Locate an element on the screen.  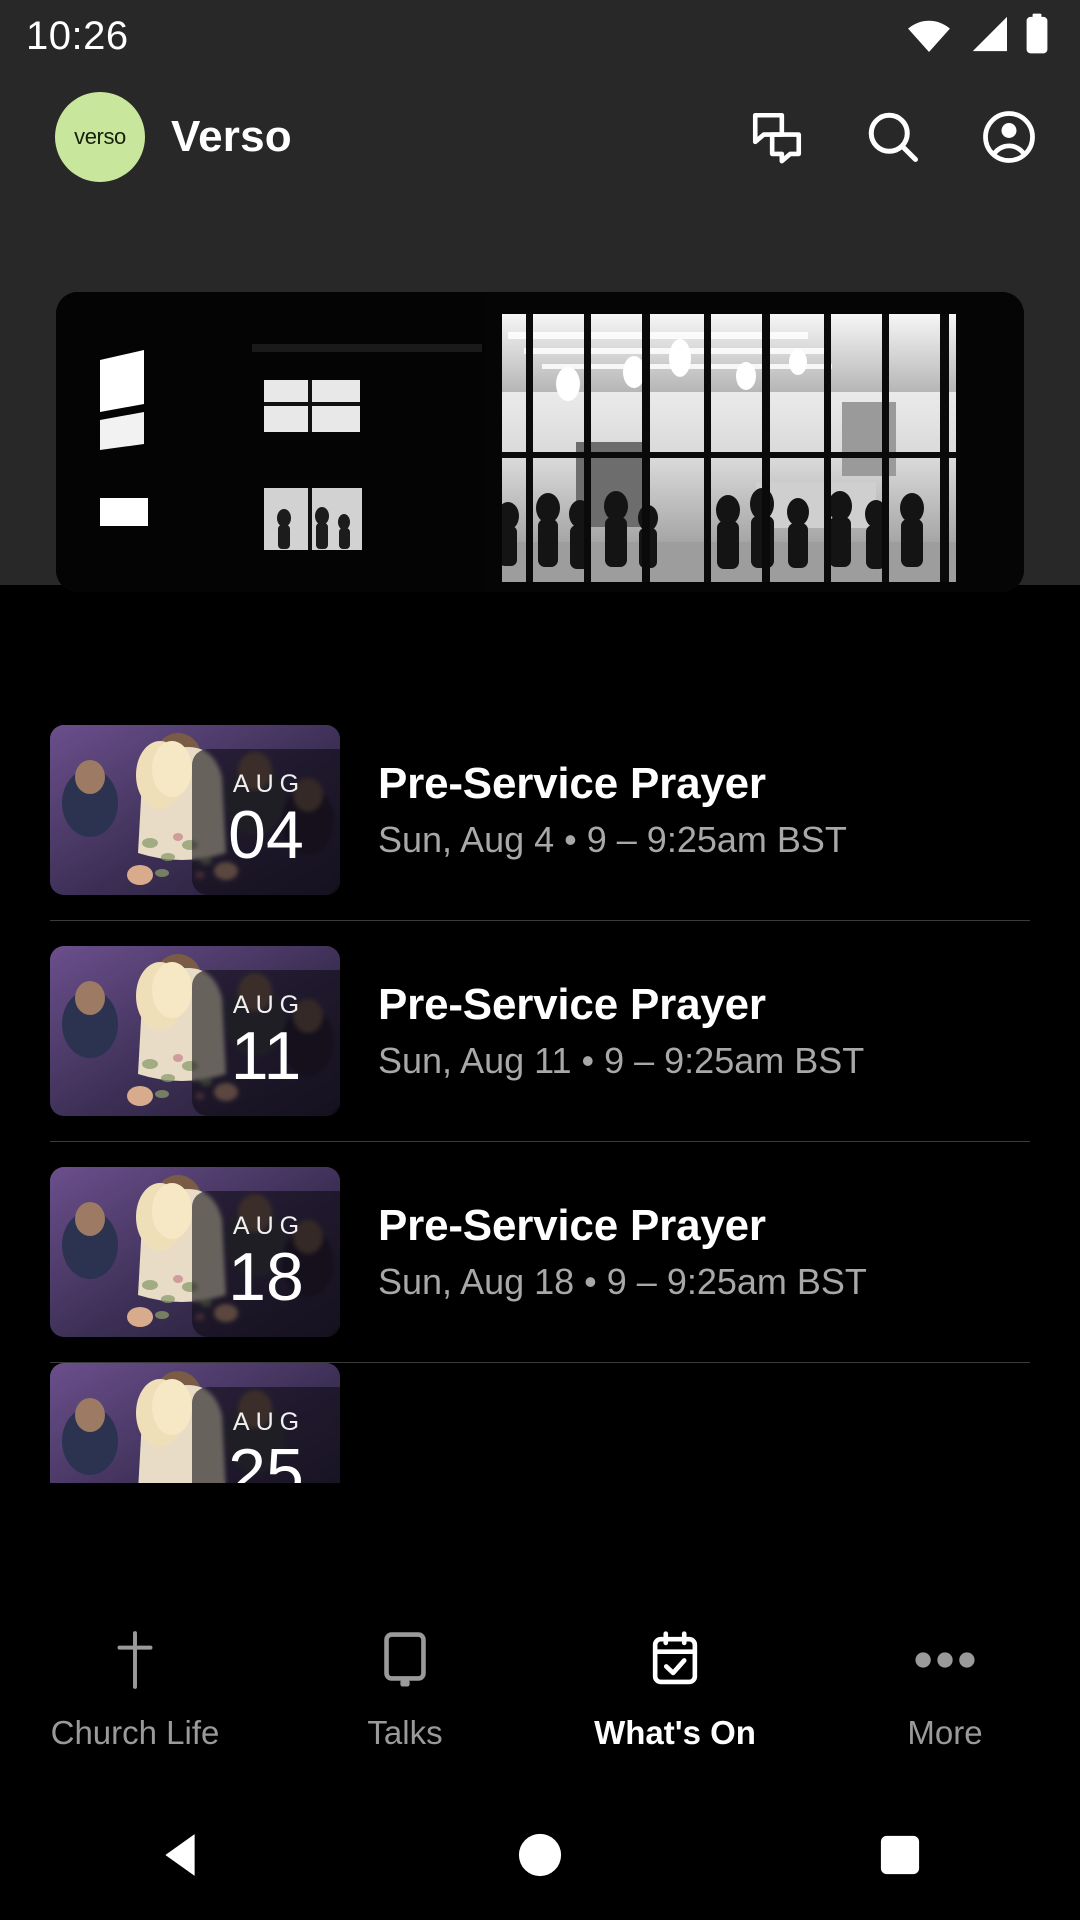
status-bar: 10:26 is located at coordinates (540, 36).